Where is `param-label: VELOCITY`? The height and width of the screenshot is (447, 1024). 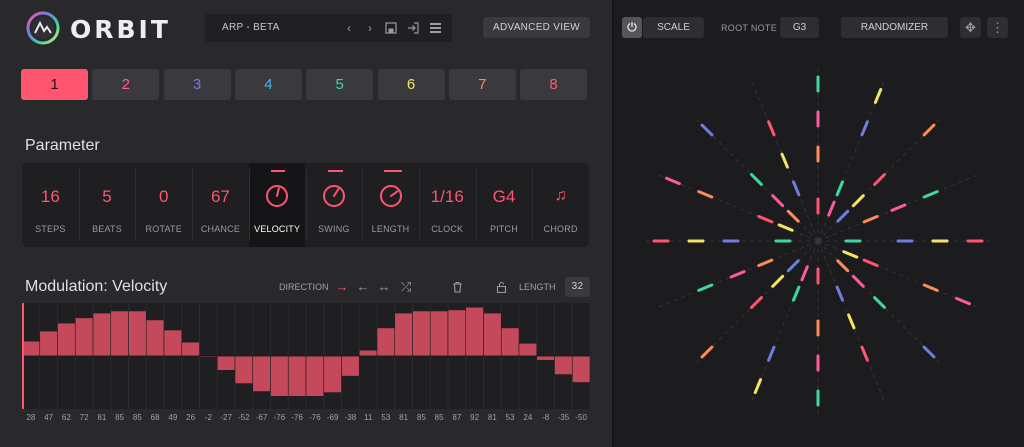 param-label: VELOCITY is located at coordinates (277, 229).